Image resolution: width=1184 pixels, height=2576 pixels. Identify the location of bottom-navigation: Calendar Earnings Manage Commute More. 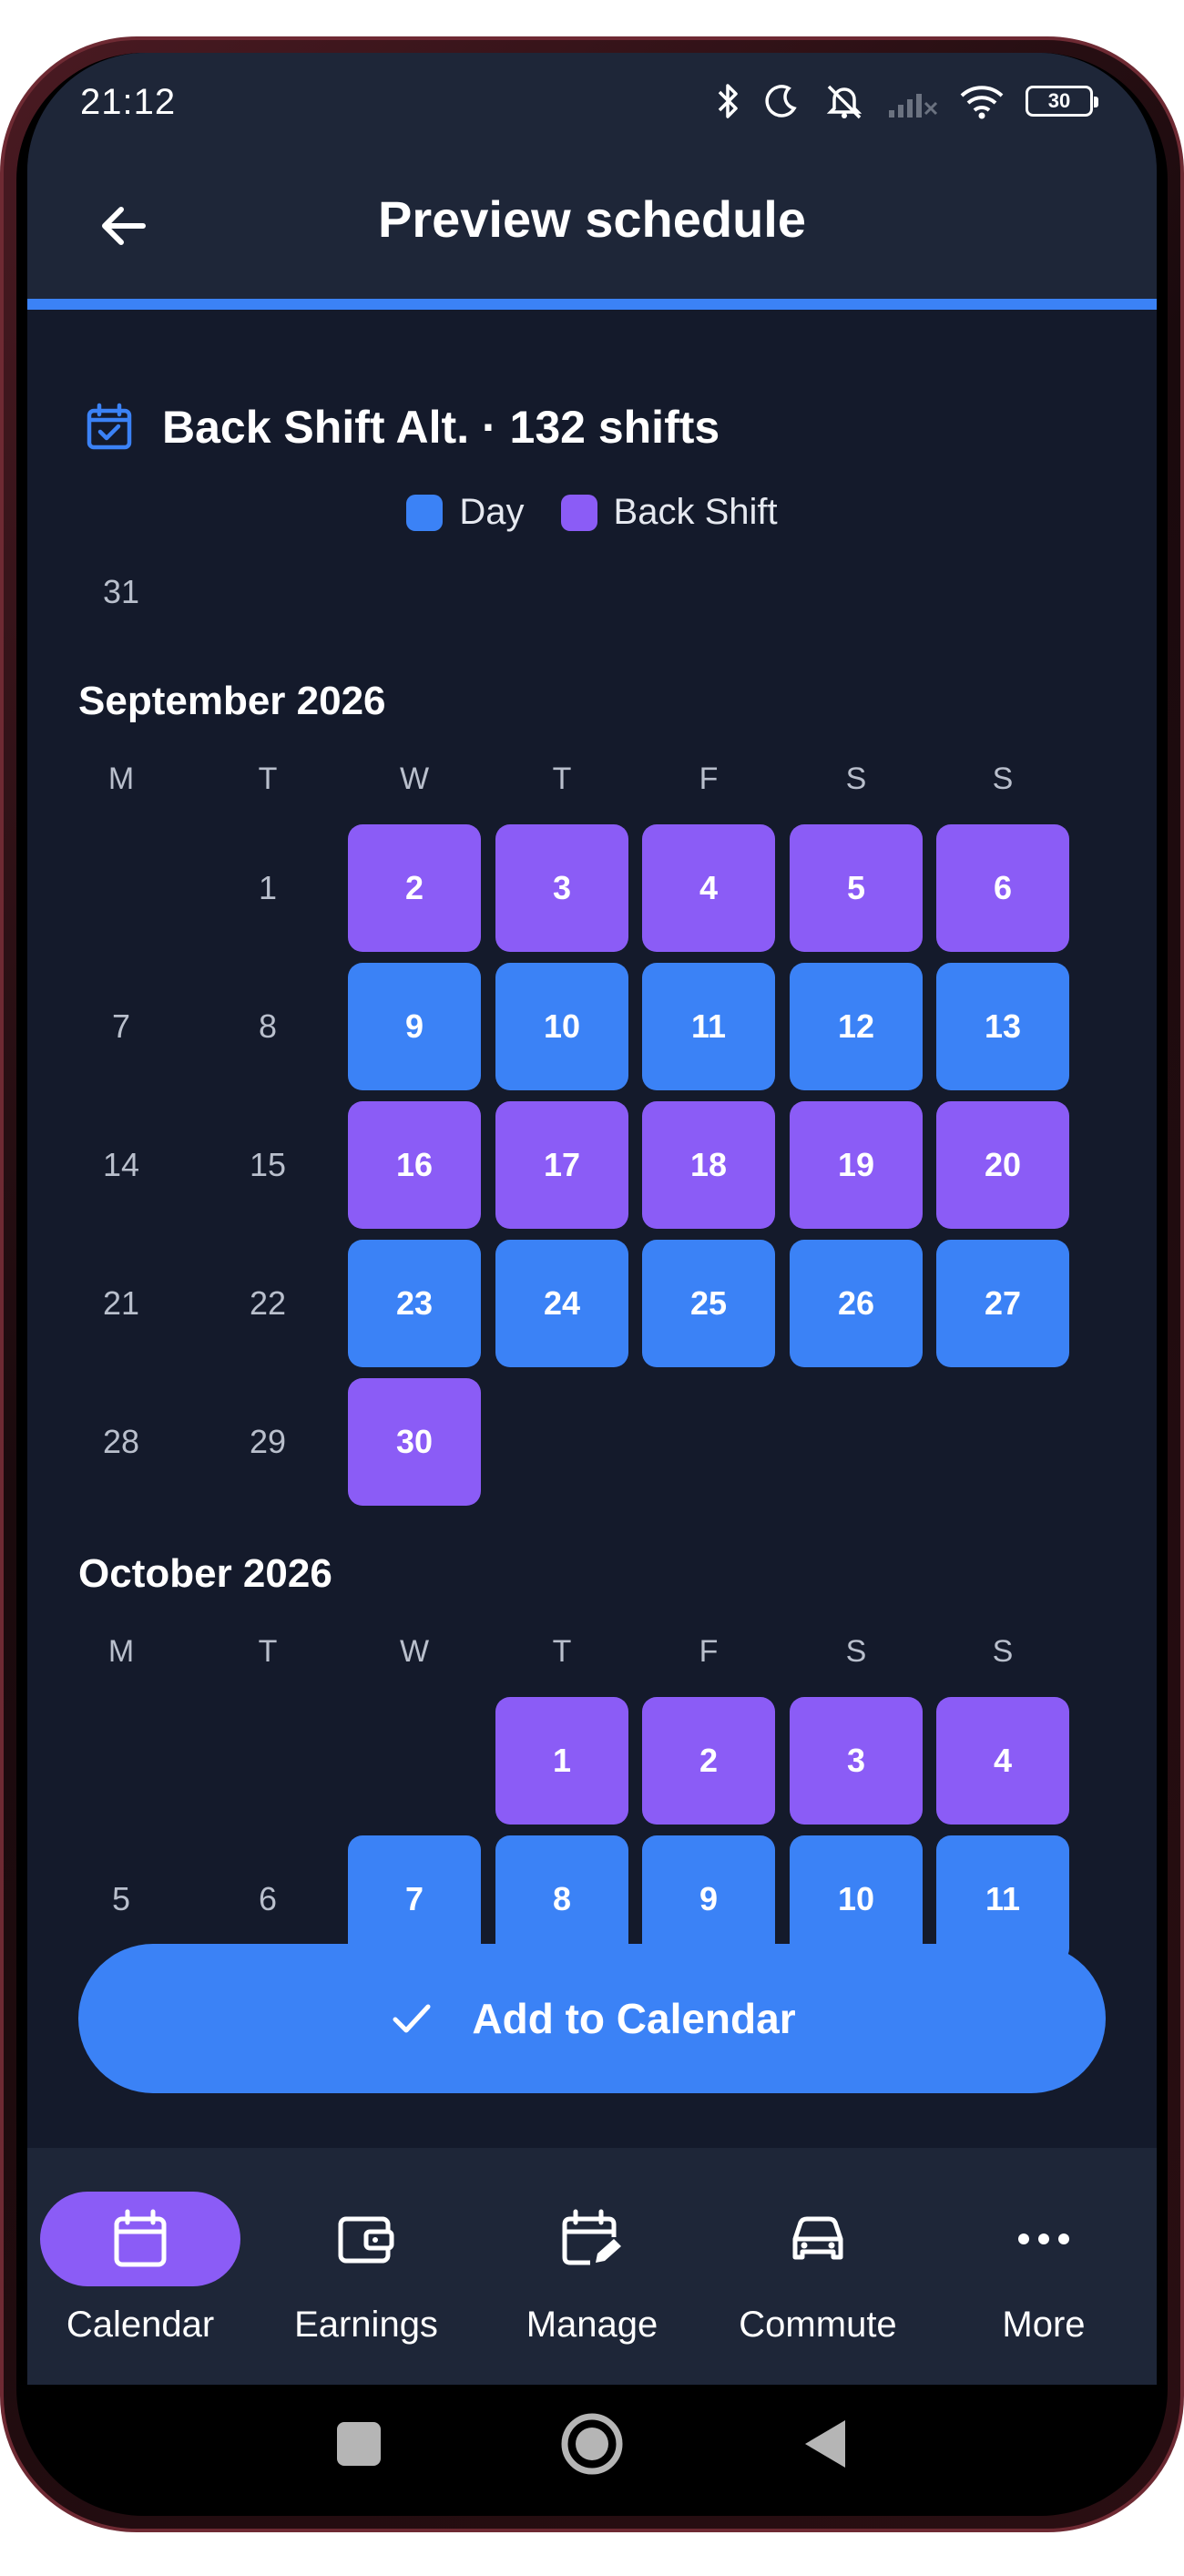
(592, 2266).